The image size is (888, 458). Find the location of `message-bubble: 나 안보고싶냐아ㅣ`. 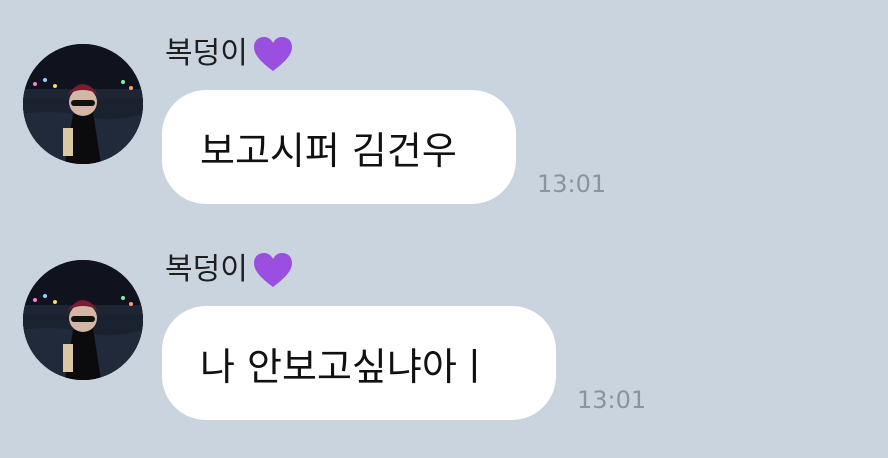

message-bubble: 나 안보고싶냐아ㅣ is located at coordinates (359, 363).